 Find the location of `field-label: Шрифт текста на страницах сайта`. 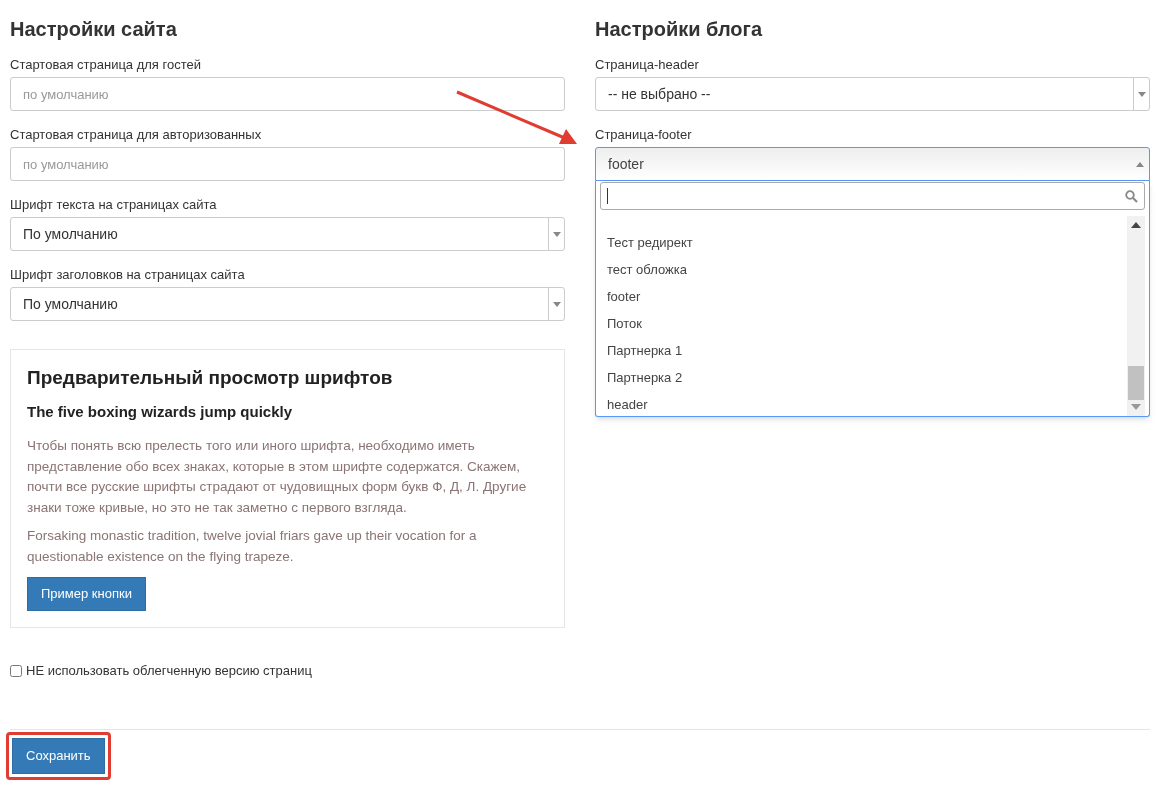

field-label: Шрифт текста на страницах сайта is located at coordinates (114, 204).